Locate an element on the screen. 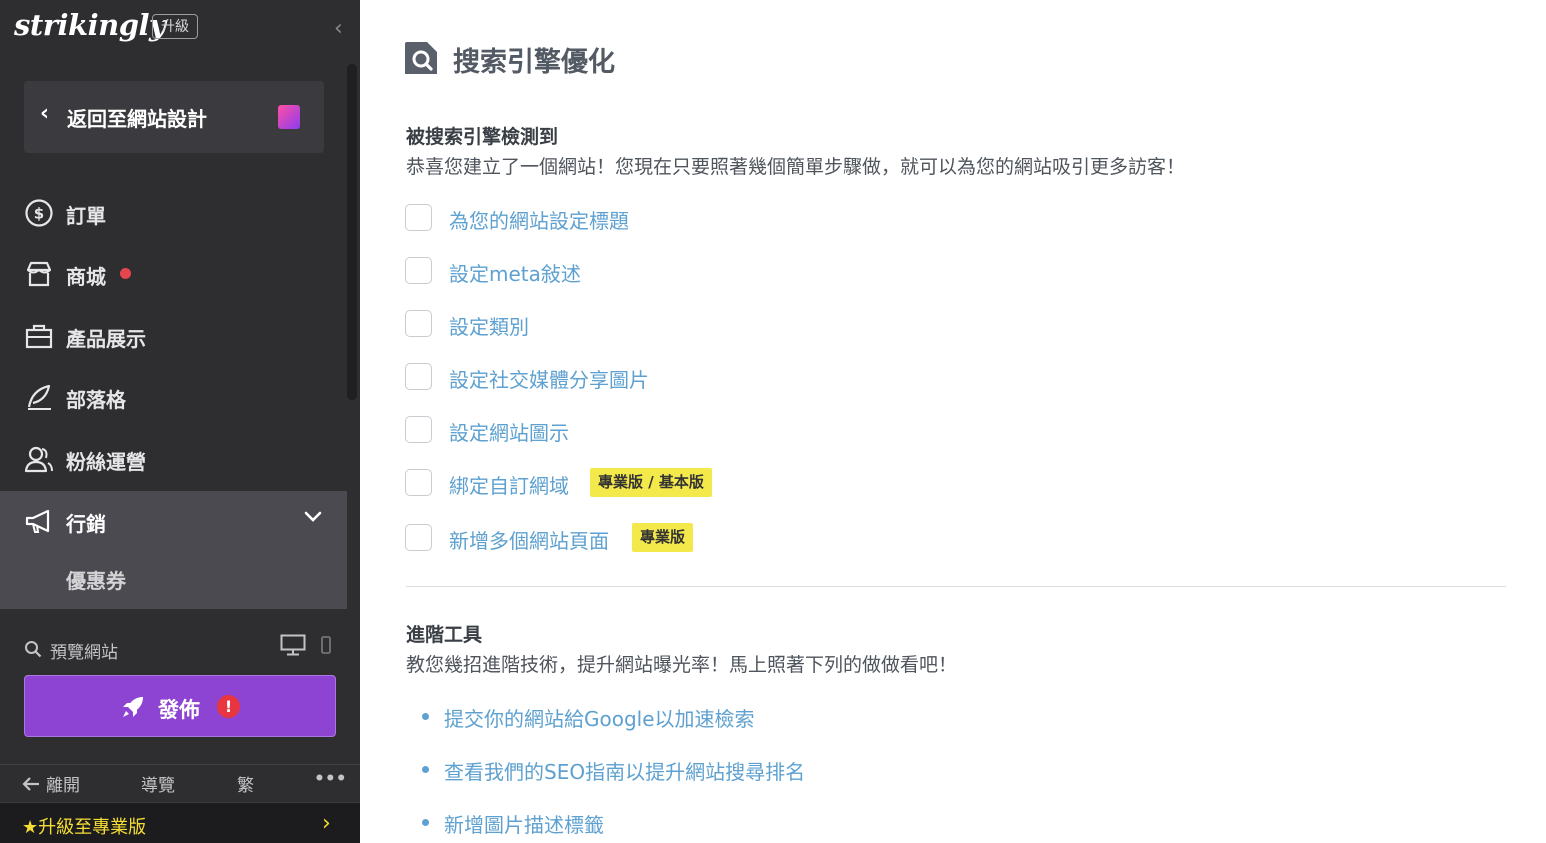 The image size is (1546, 843). alert-icon: ! is located at coordinates (228, 706).